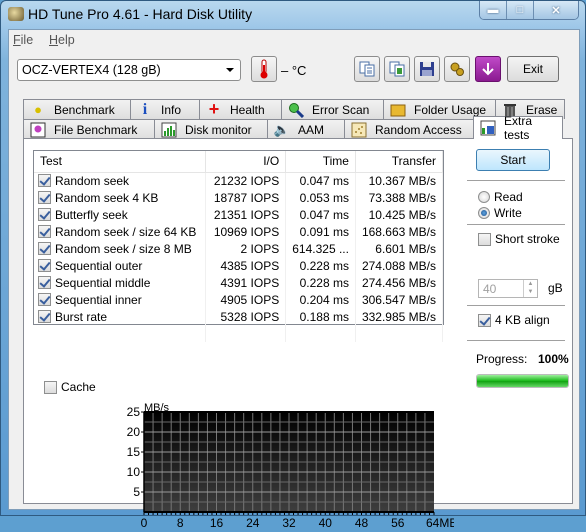 This screenshot has height=532, width=586. I want to click on write-radio: Write, so click(500, 213).